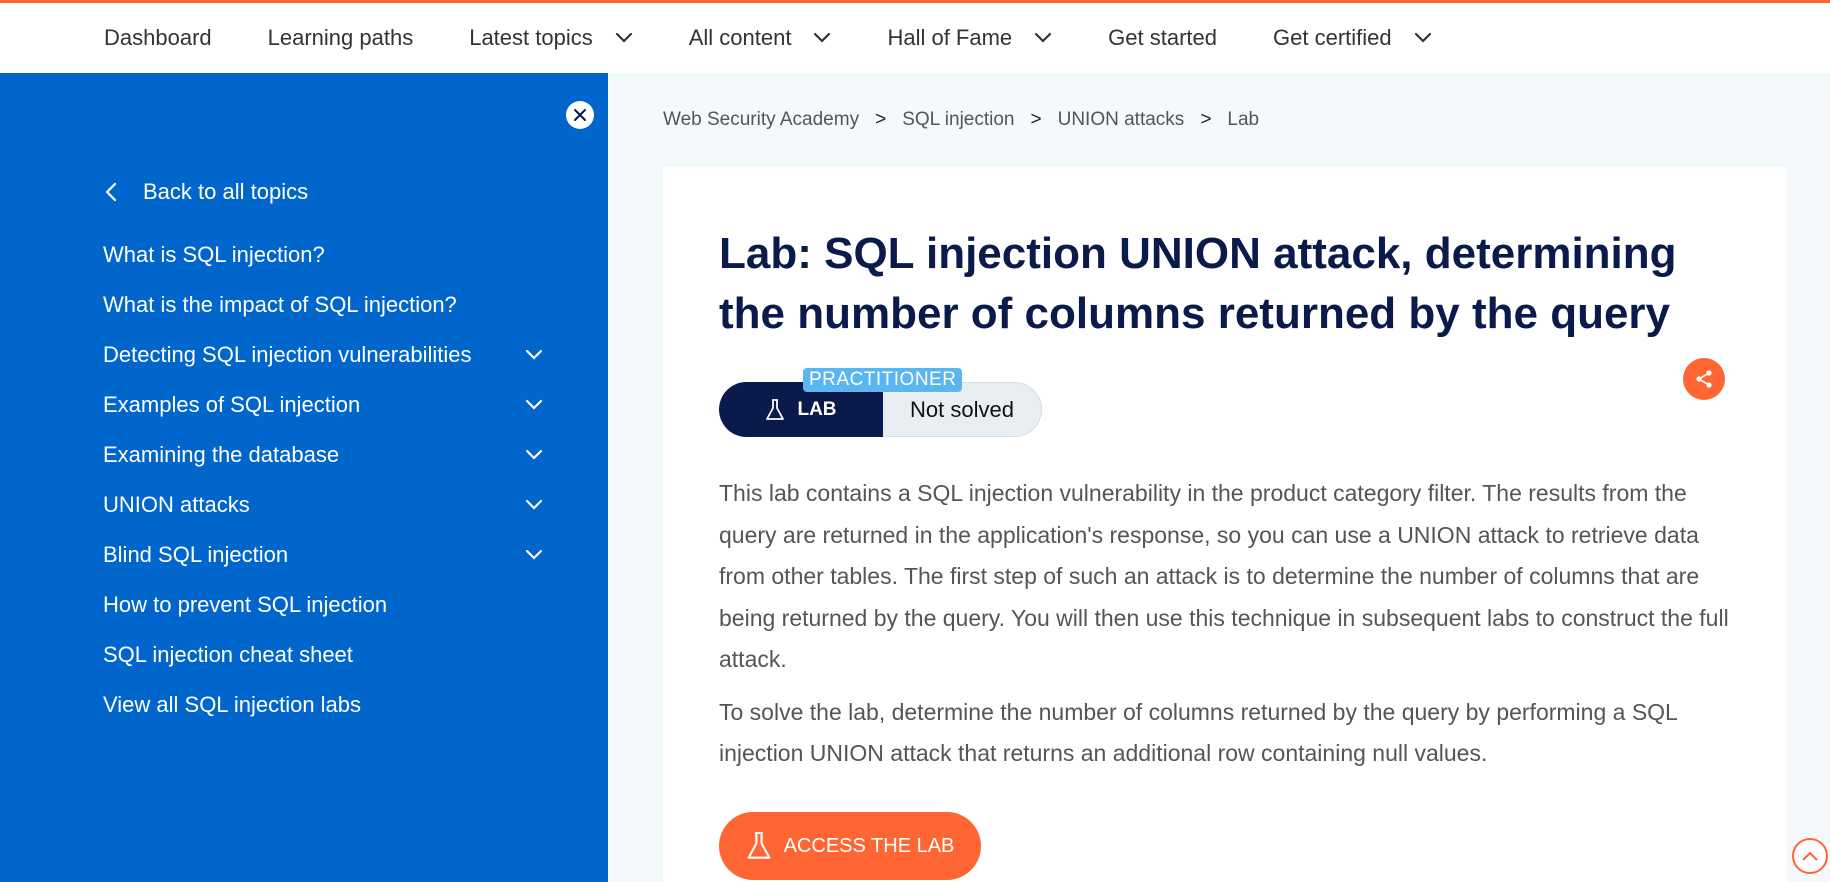  Describe the element at coordinates (958, 120) in the screenshot. I see `breadcrumb-item: SQL injection` at that location.